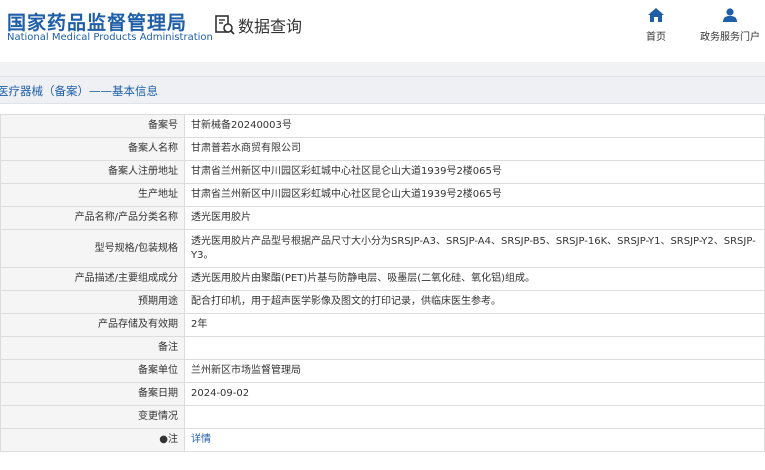  What do you see at coordinates (656, 25) in the screenshot?
I see `nav-home: 首页` at bounding box center [656, 25].